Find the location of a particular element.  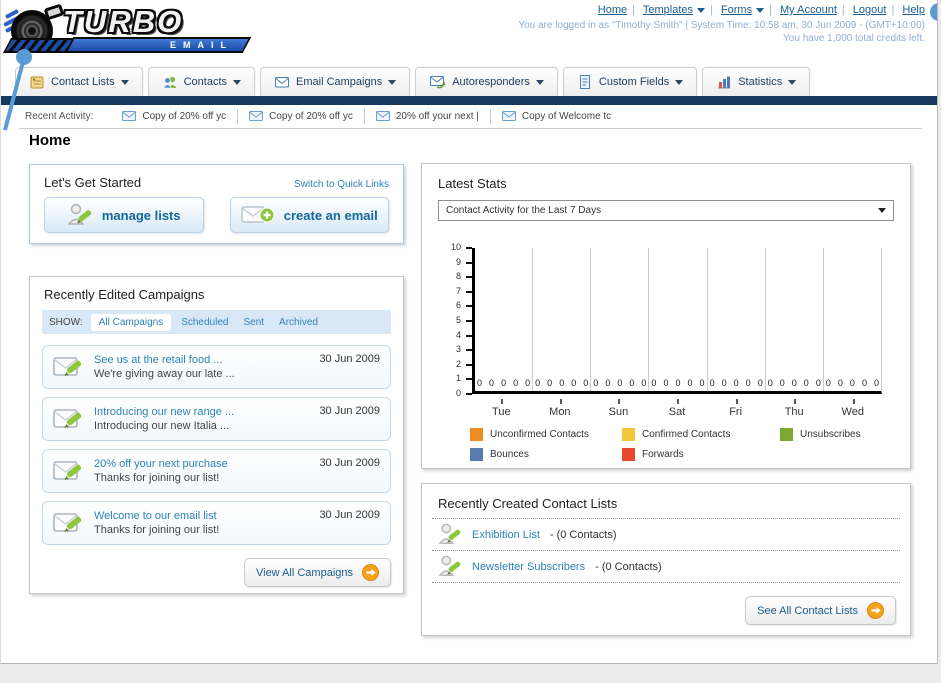

nav-link-help: Help is located at coordinates (913, 10).